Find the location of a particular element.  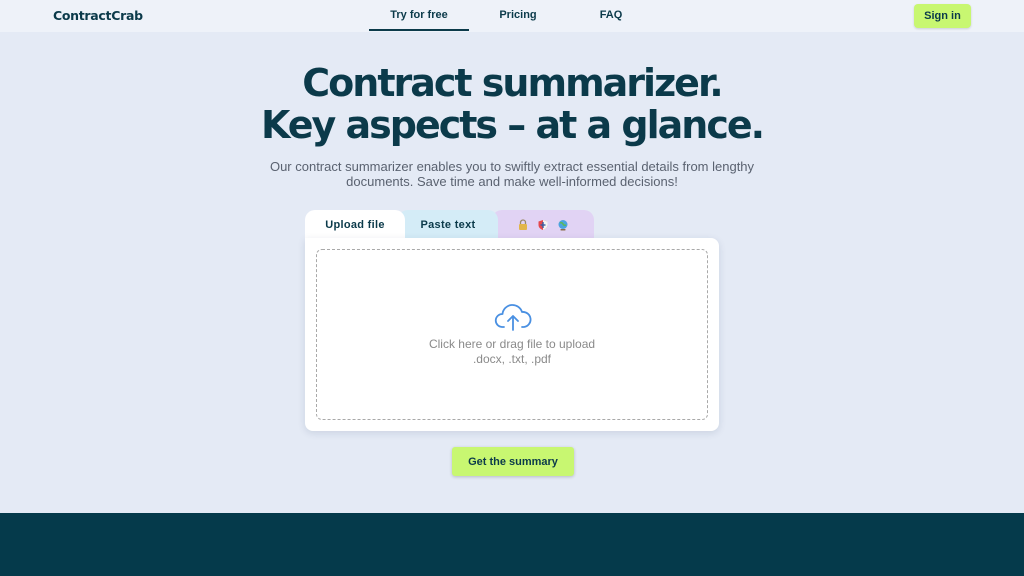

title-line-1: Contract summarizer. is located at coordinates (512, 83).